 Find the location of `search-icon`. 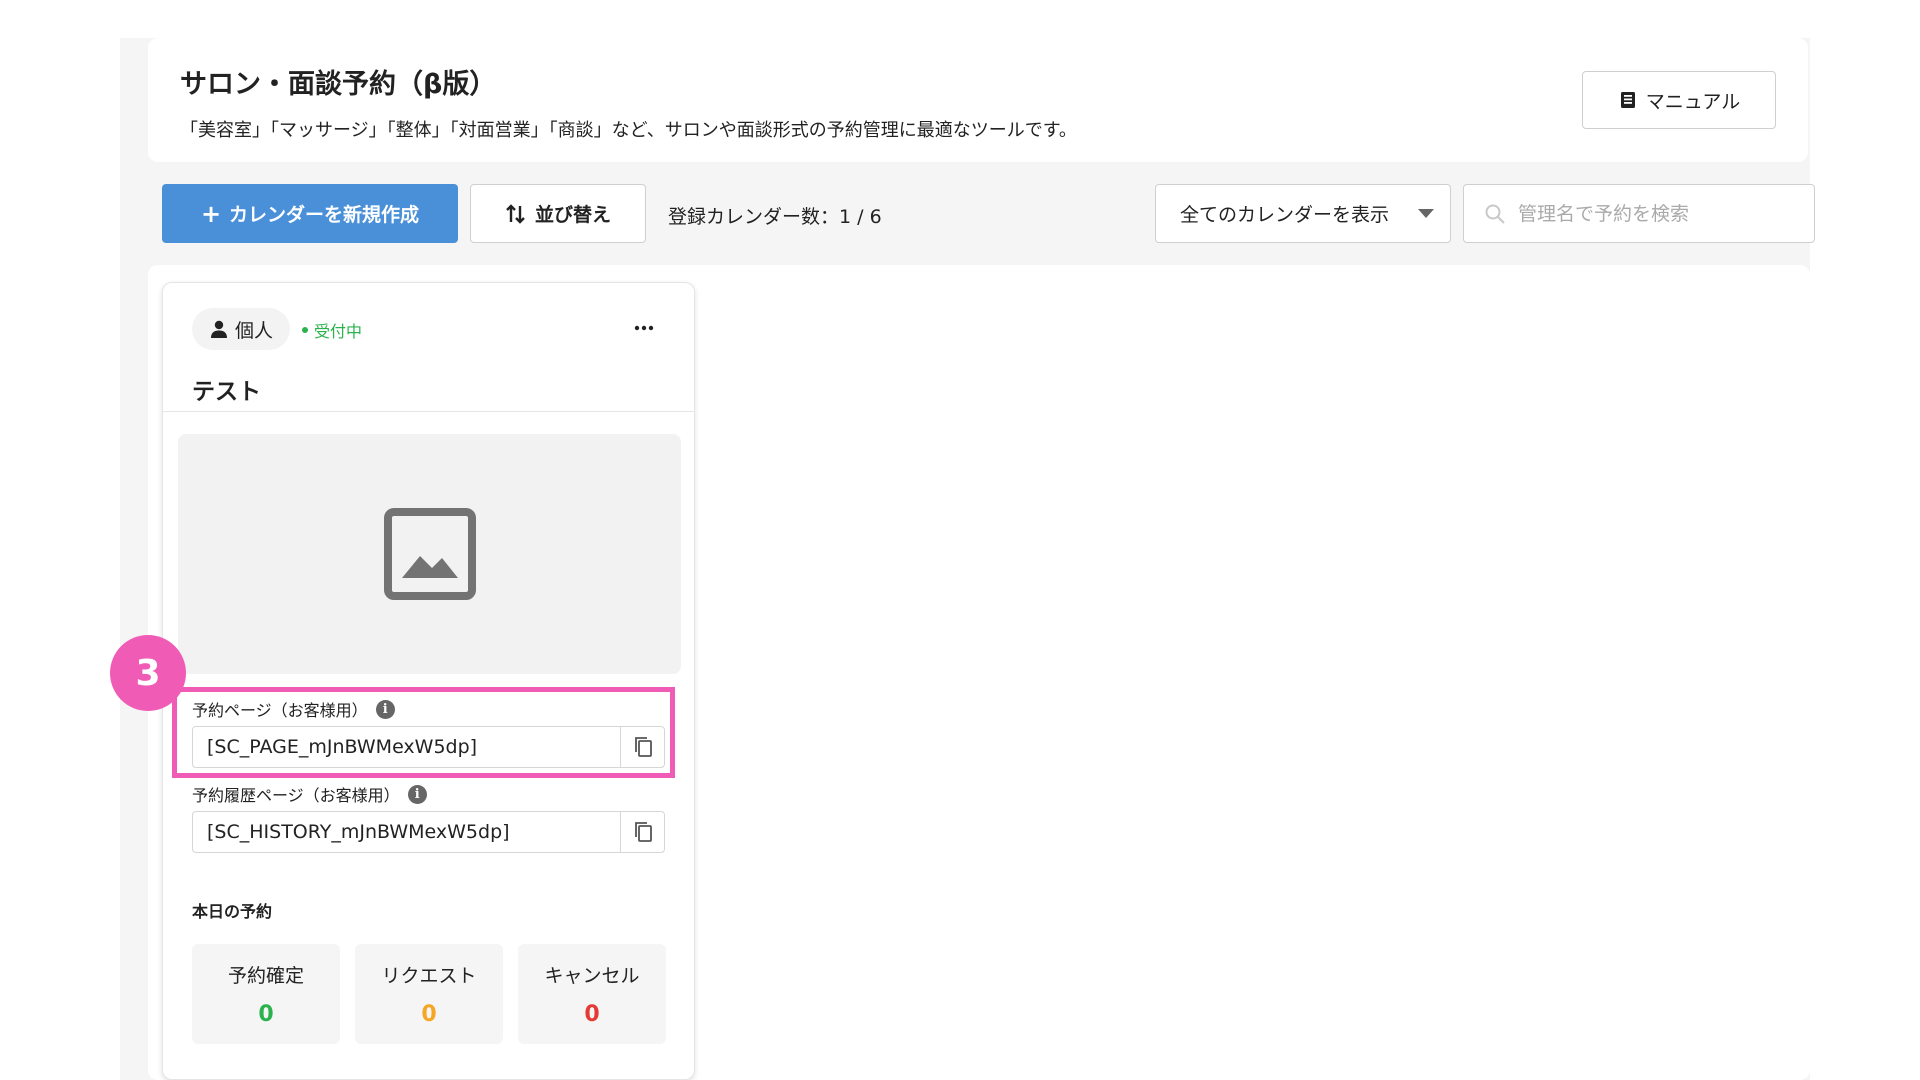

search-icon is located at coordinates (1495, 214).